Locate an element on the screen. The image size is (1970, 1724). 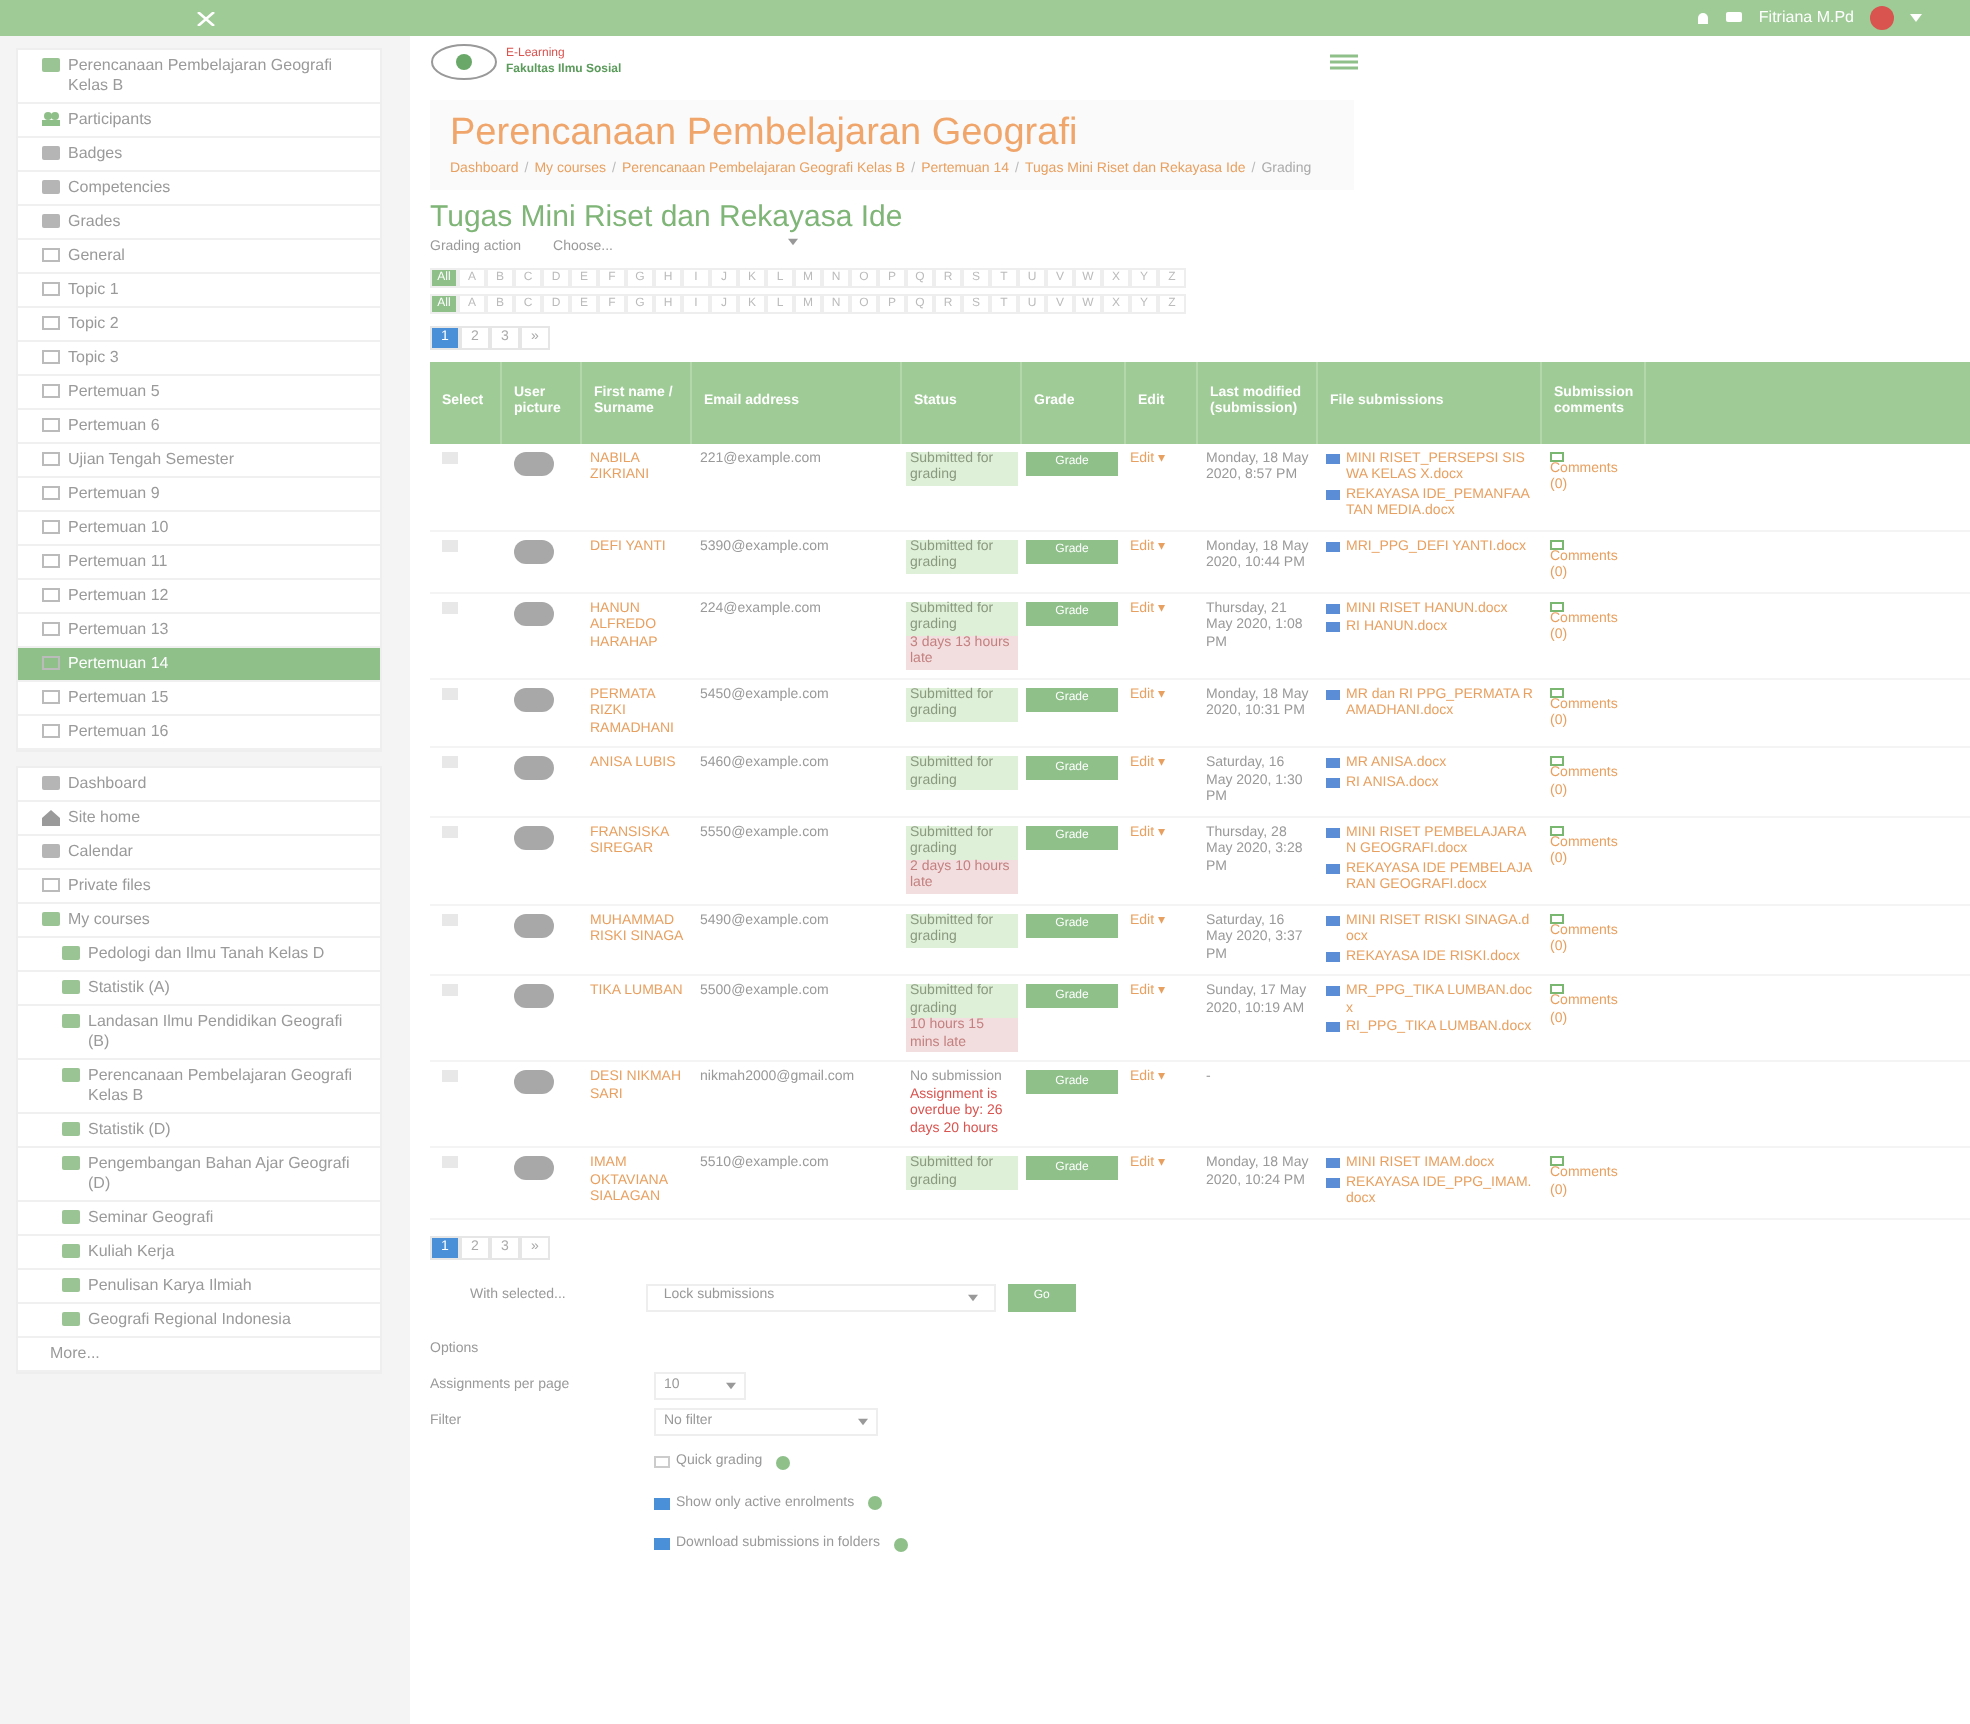
sidebar-item: Site home is located at coordinates (199, 819).